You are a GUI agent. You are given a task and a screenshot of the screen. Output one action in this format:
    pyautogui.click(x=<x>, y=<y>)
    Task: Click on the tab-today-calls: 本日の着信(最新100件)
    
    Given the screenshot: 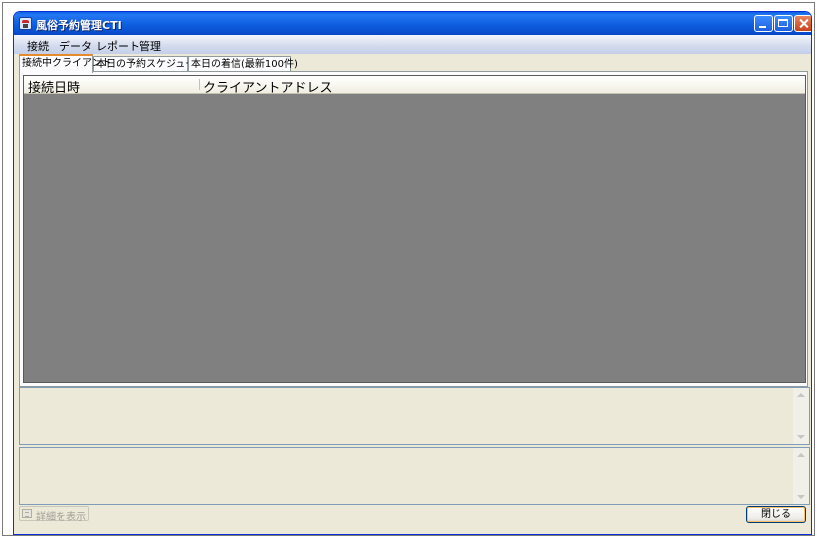 What is the action you would take?
    pyautogui.click(x=243, y=64)
    